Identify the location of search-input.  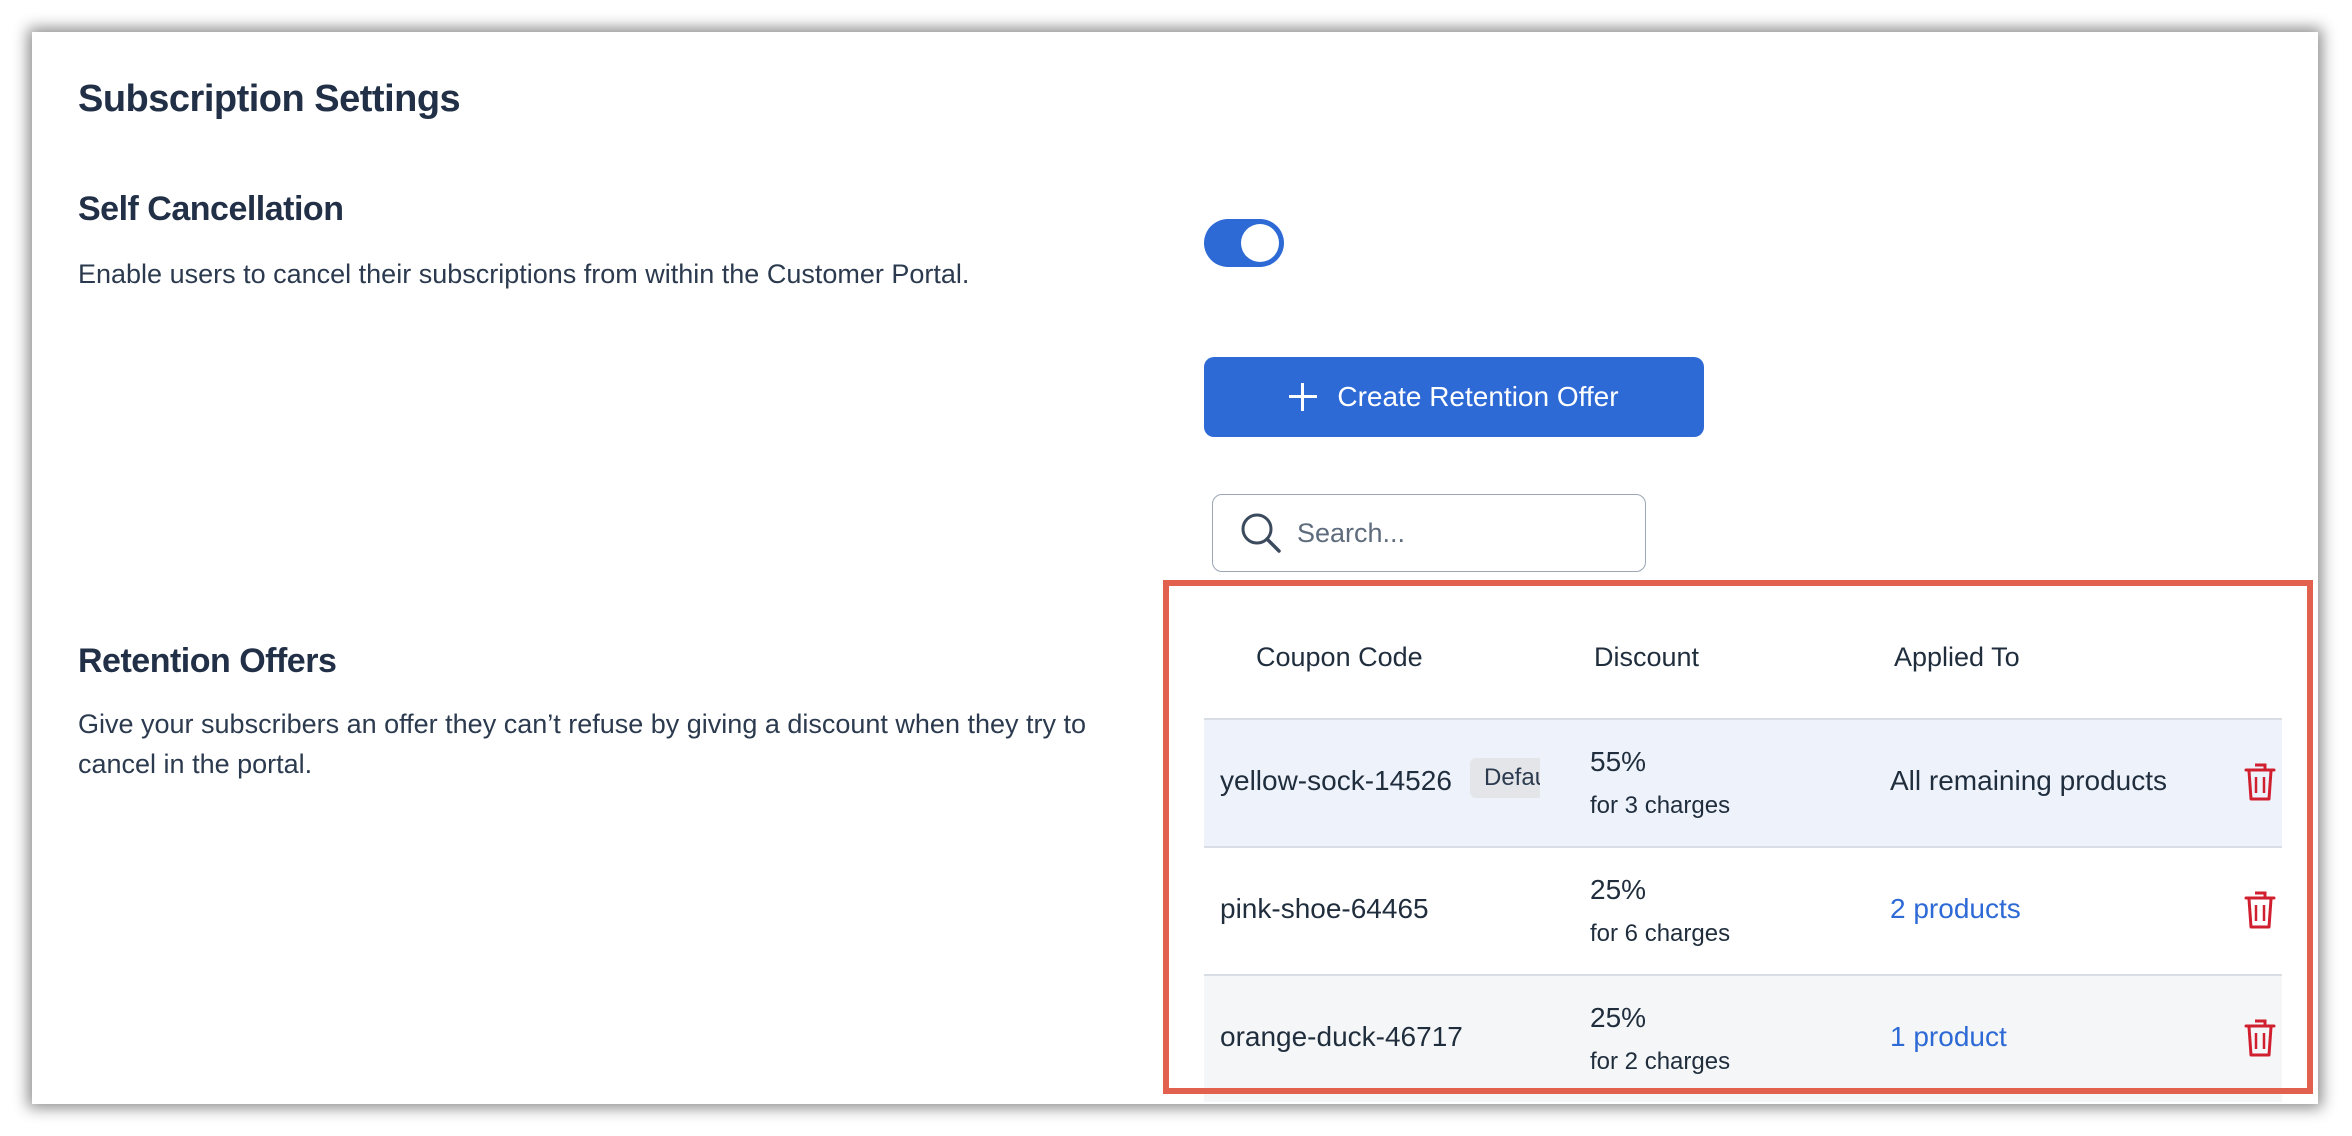
(1467, 533).